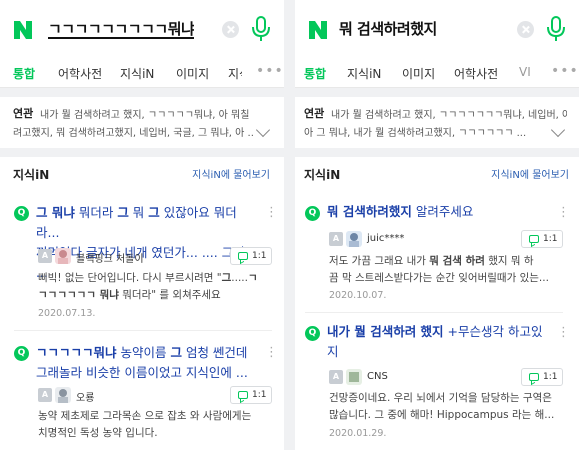 Image resolution: width=579 pixels, height=450 pixels. I want to click on panel-divider, so click(289, 225).